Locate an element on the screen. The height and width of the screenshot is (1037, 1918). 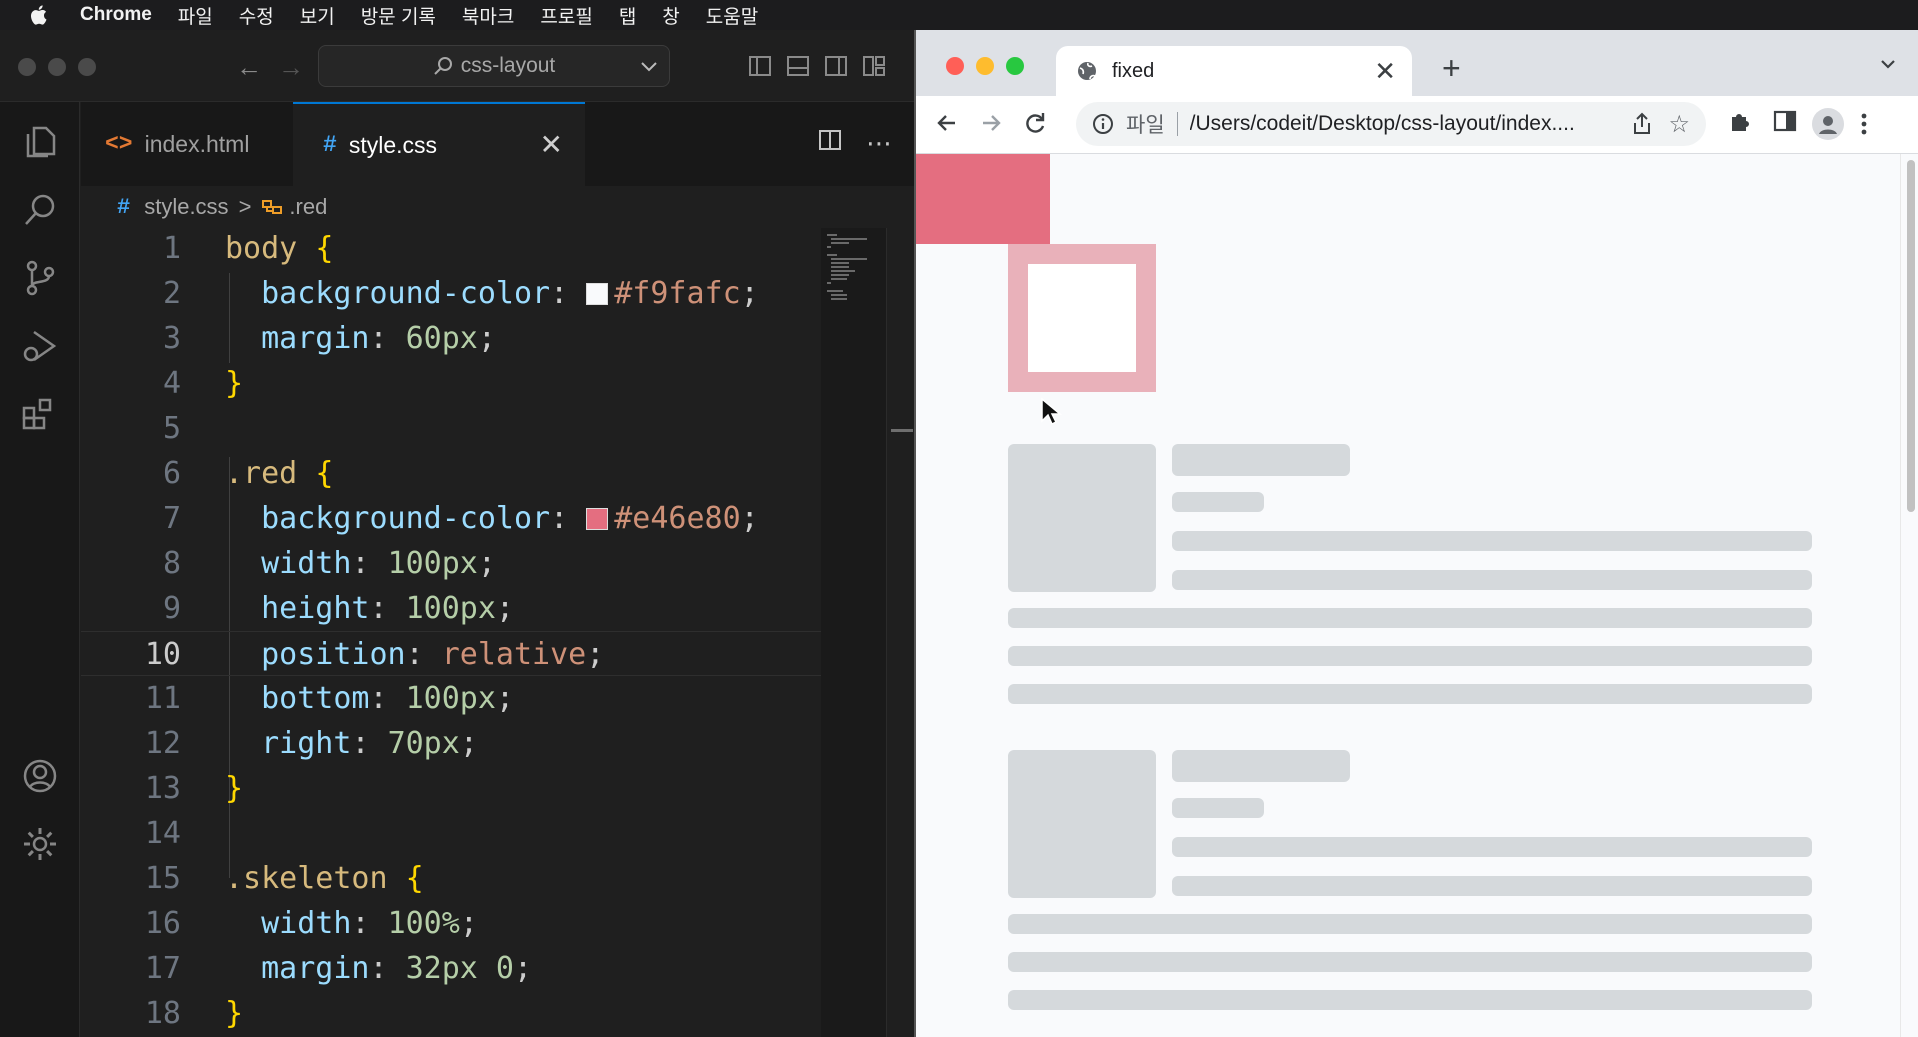
tab-style-css: # style.css ✕ is located at coordinates (439, 144).